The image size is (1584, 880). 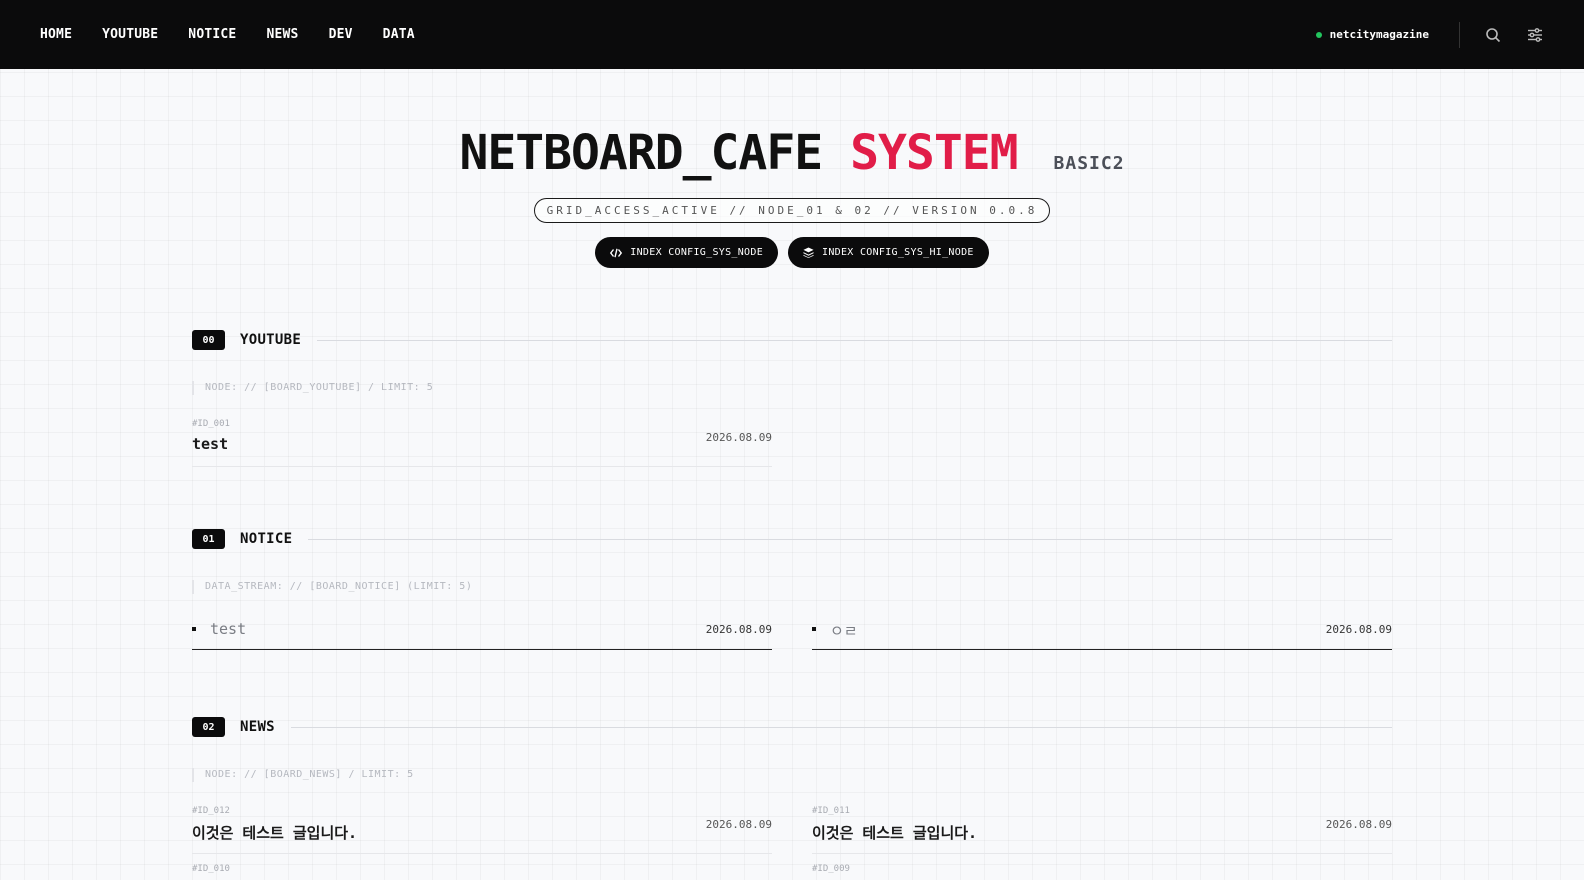 I want to click on nav-link-data: DATA, so click(x=399, y=34).